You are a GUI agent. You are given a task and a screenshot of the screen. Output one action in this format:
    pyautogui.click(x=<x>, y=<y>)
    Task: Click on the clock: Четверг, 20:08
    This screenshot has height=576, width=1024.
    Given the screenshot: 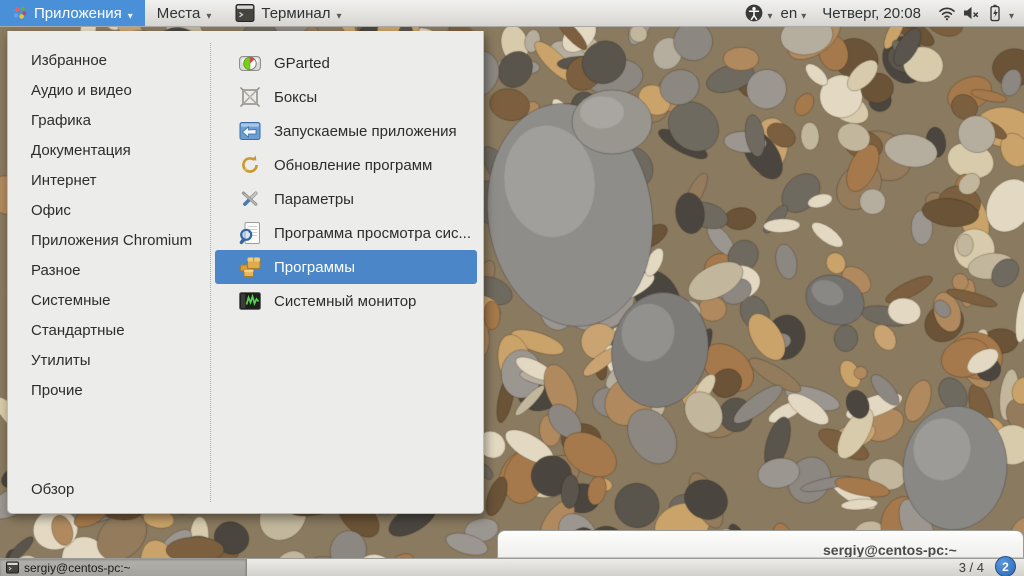 What is the action you would take?
    pyautogui.click(x=871, y=13)
    